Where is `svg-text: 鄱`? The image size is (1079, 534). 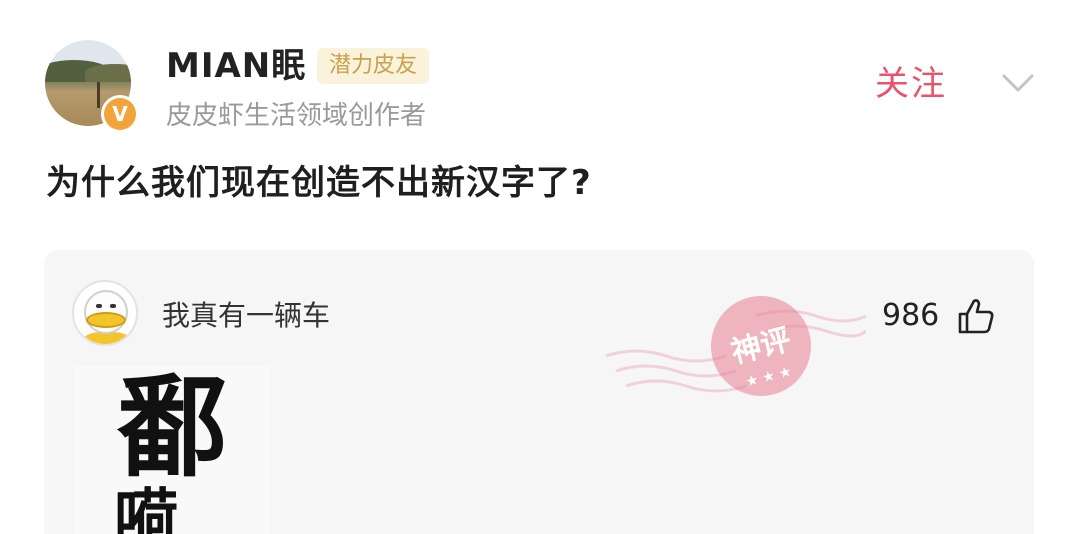
svg-text: 鄱 is located at coordinates (171, 429).